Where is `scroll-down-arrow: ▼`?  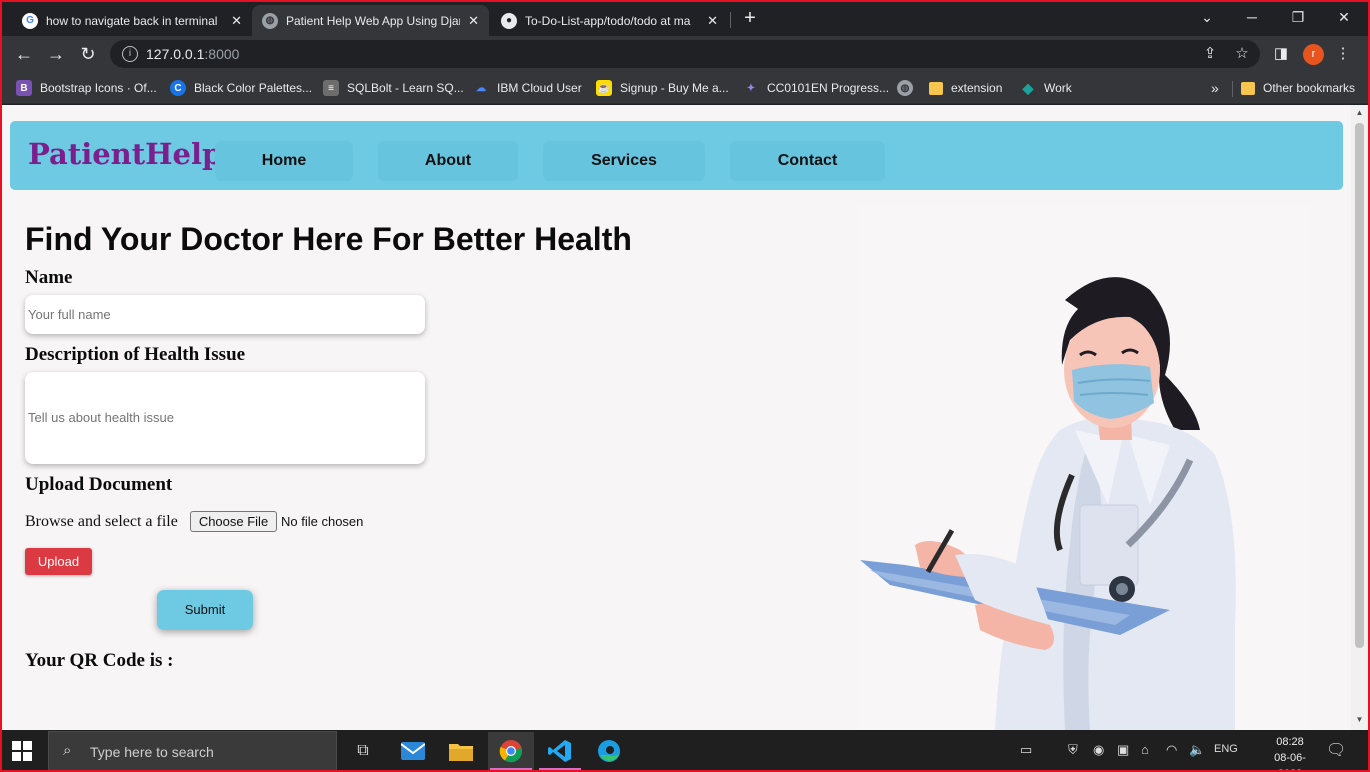 scroll-down-arrow: ▼ is located at coordinates (1359, 720).